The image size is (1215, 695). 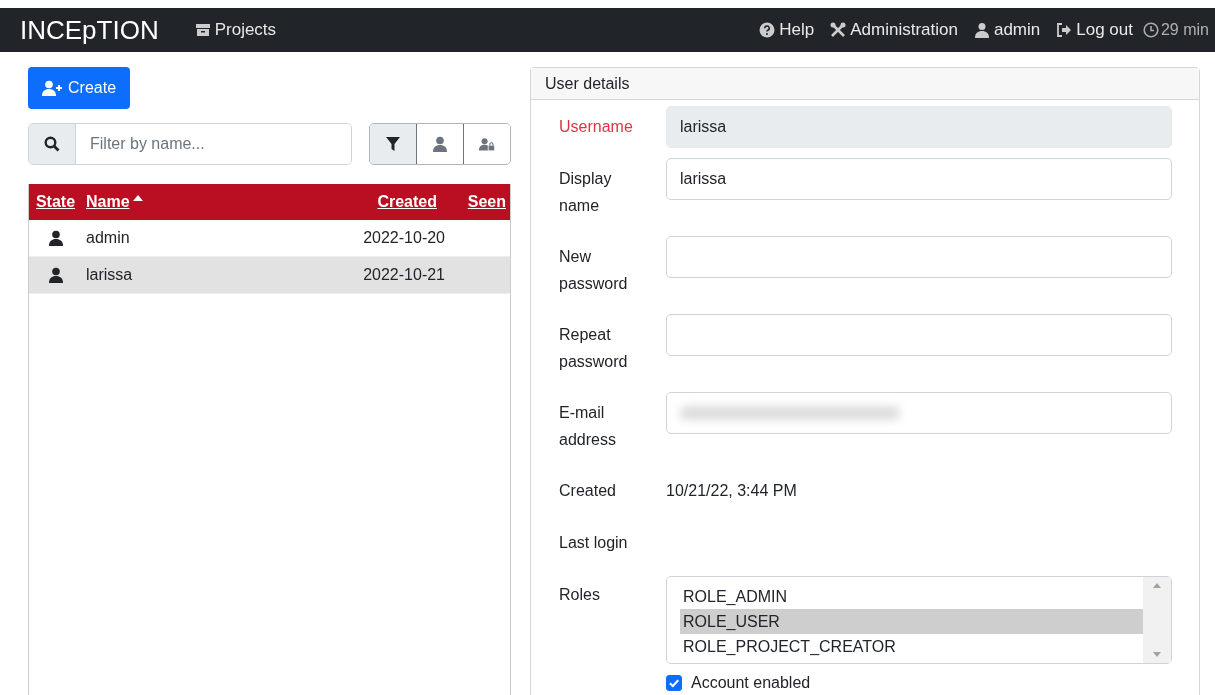 What do you see at coordinates (911, 621) in the screenshot?
I see `listbox-option: ROLE_USER` at bounding box center [911, 621].